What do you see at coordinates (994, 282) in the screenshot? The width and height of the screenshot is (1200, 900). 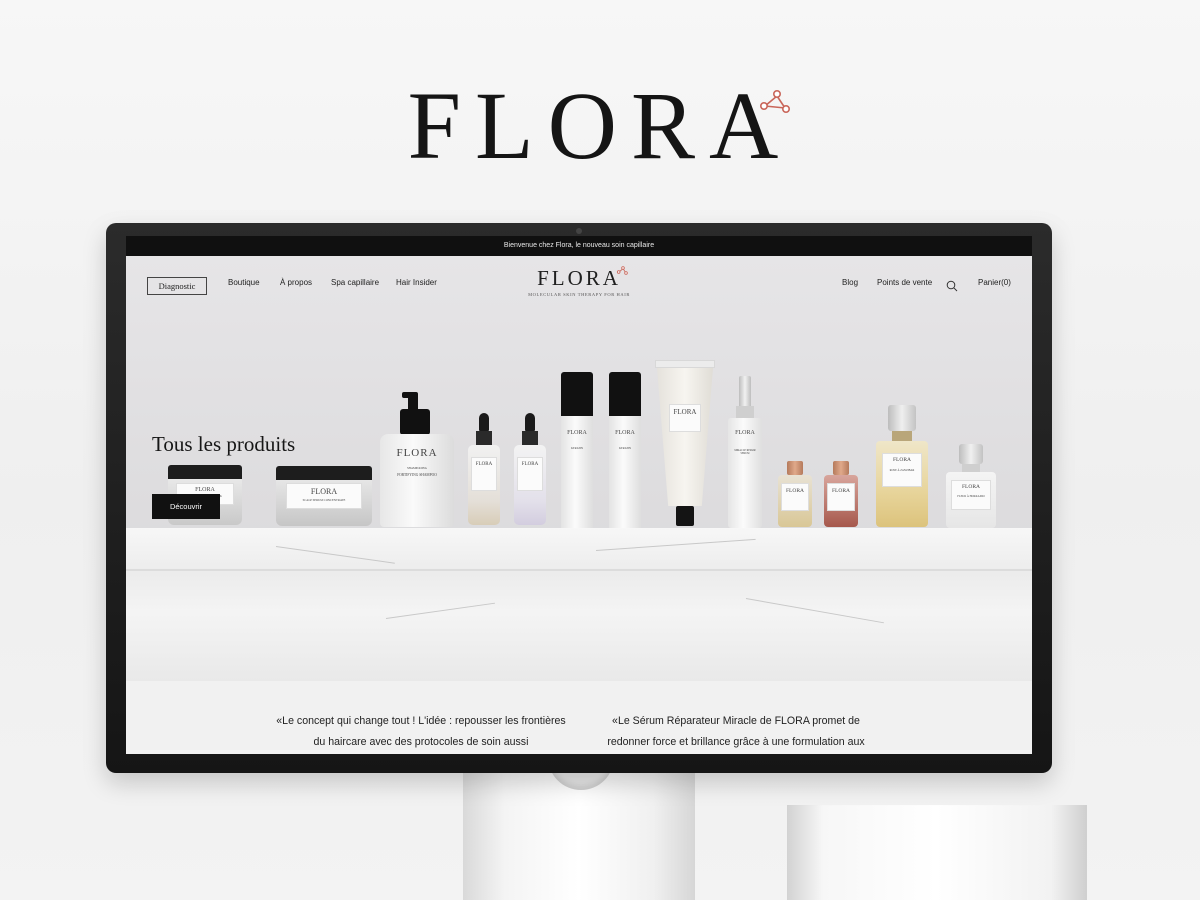 I see `cart-link: Panier(0)` at bounding box center [994, 282].